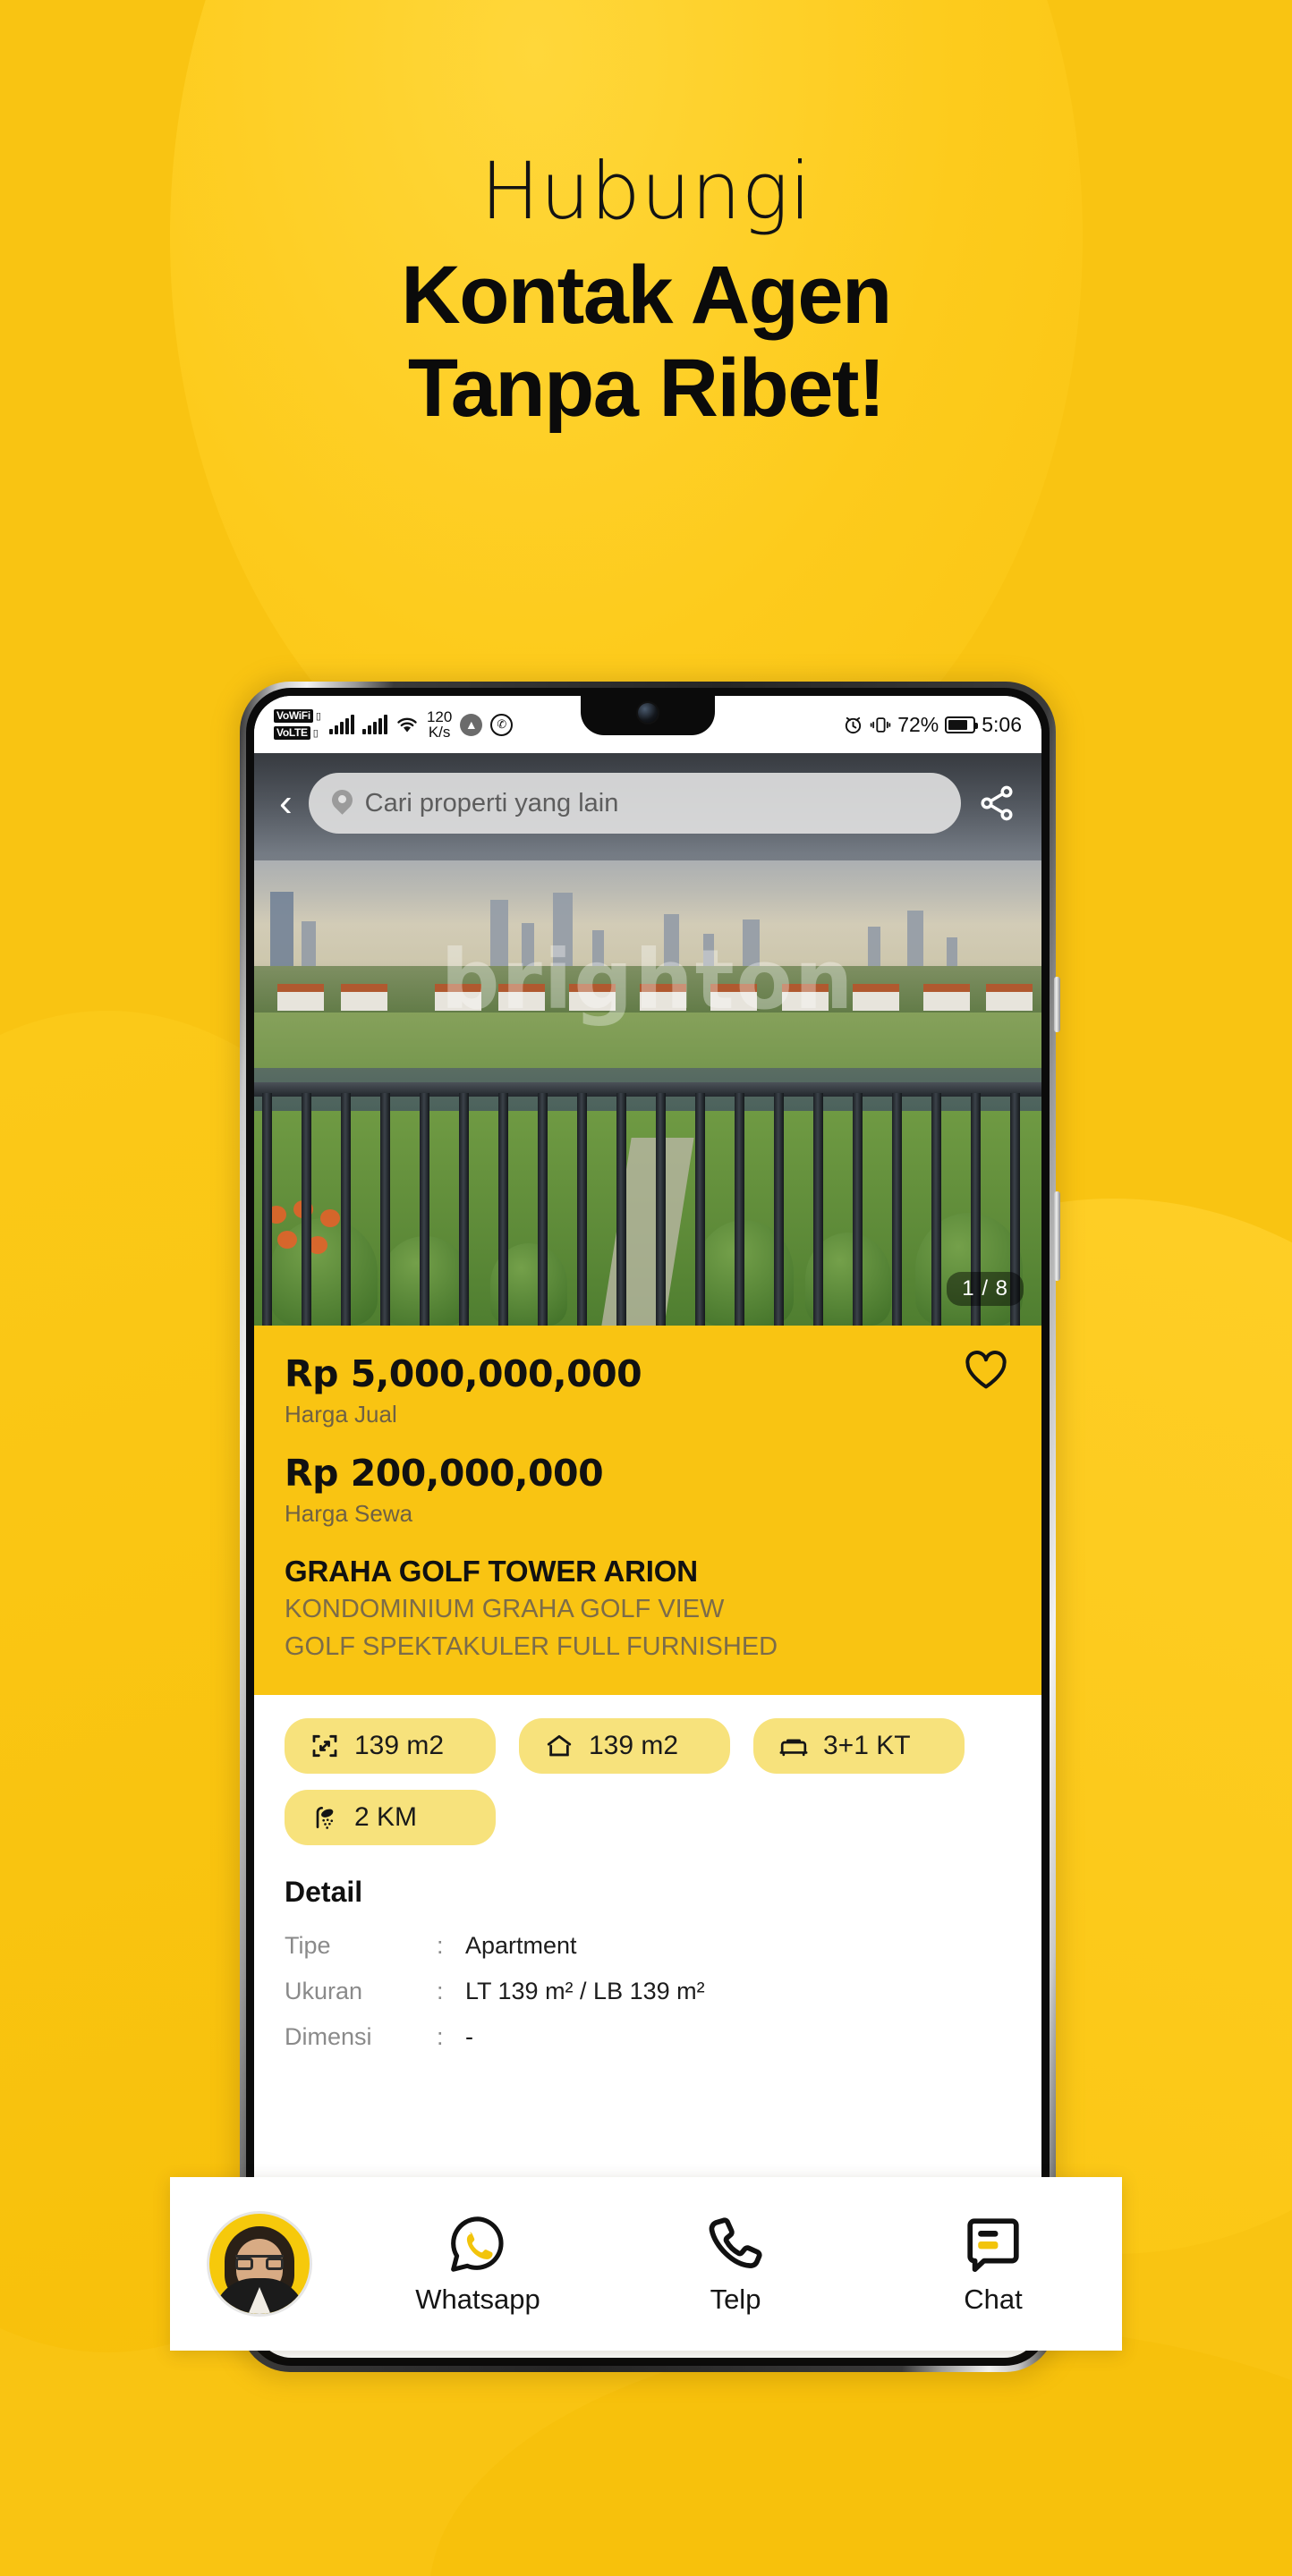 The image size is (1292, 2576). What do you see at coordinates (386, 1816) in the screenshot?
I see `chip-label: 2 KM` at bounding box center [386, 1816].